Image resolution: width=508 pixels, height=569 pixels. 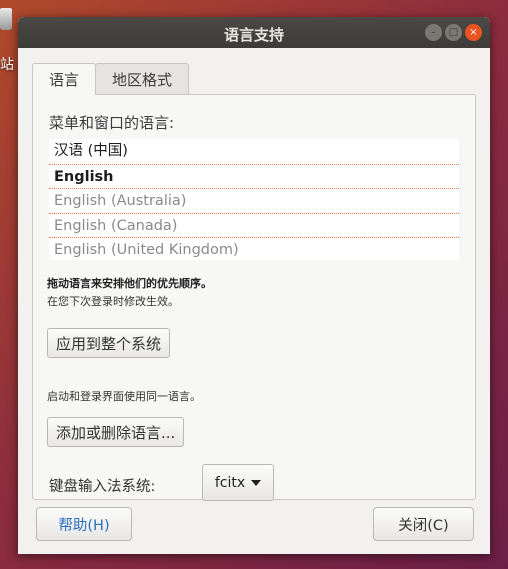 What do you see at coordinates (142, 78) in the screenshot?
I see `tab-regional-formats: 地区格式` at bounding box center [142, 78].